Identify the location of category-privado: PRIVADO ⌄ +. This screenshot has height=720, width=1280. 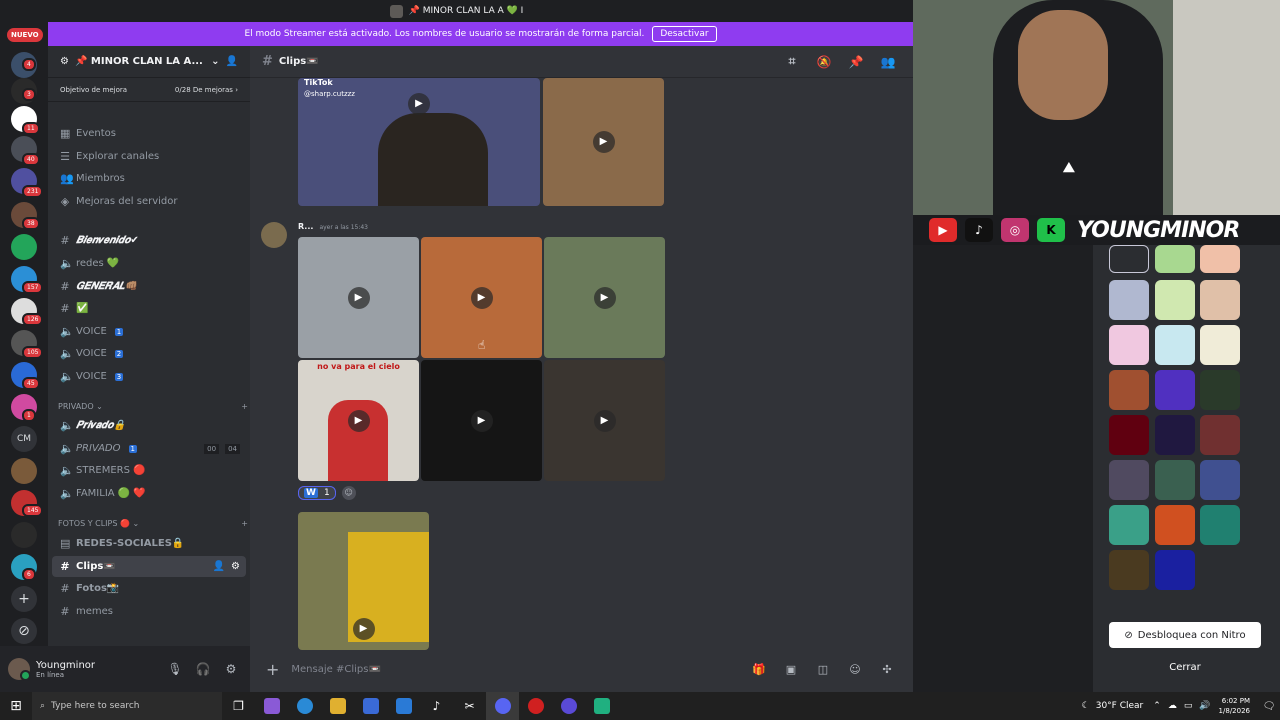
(153, 406).